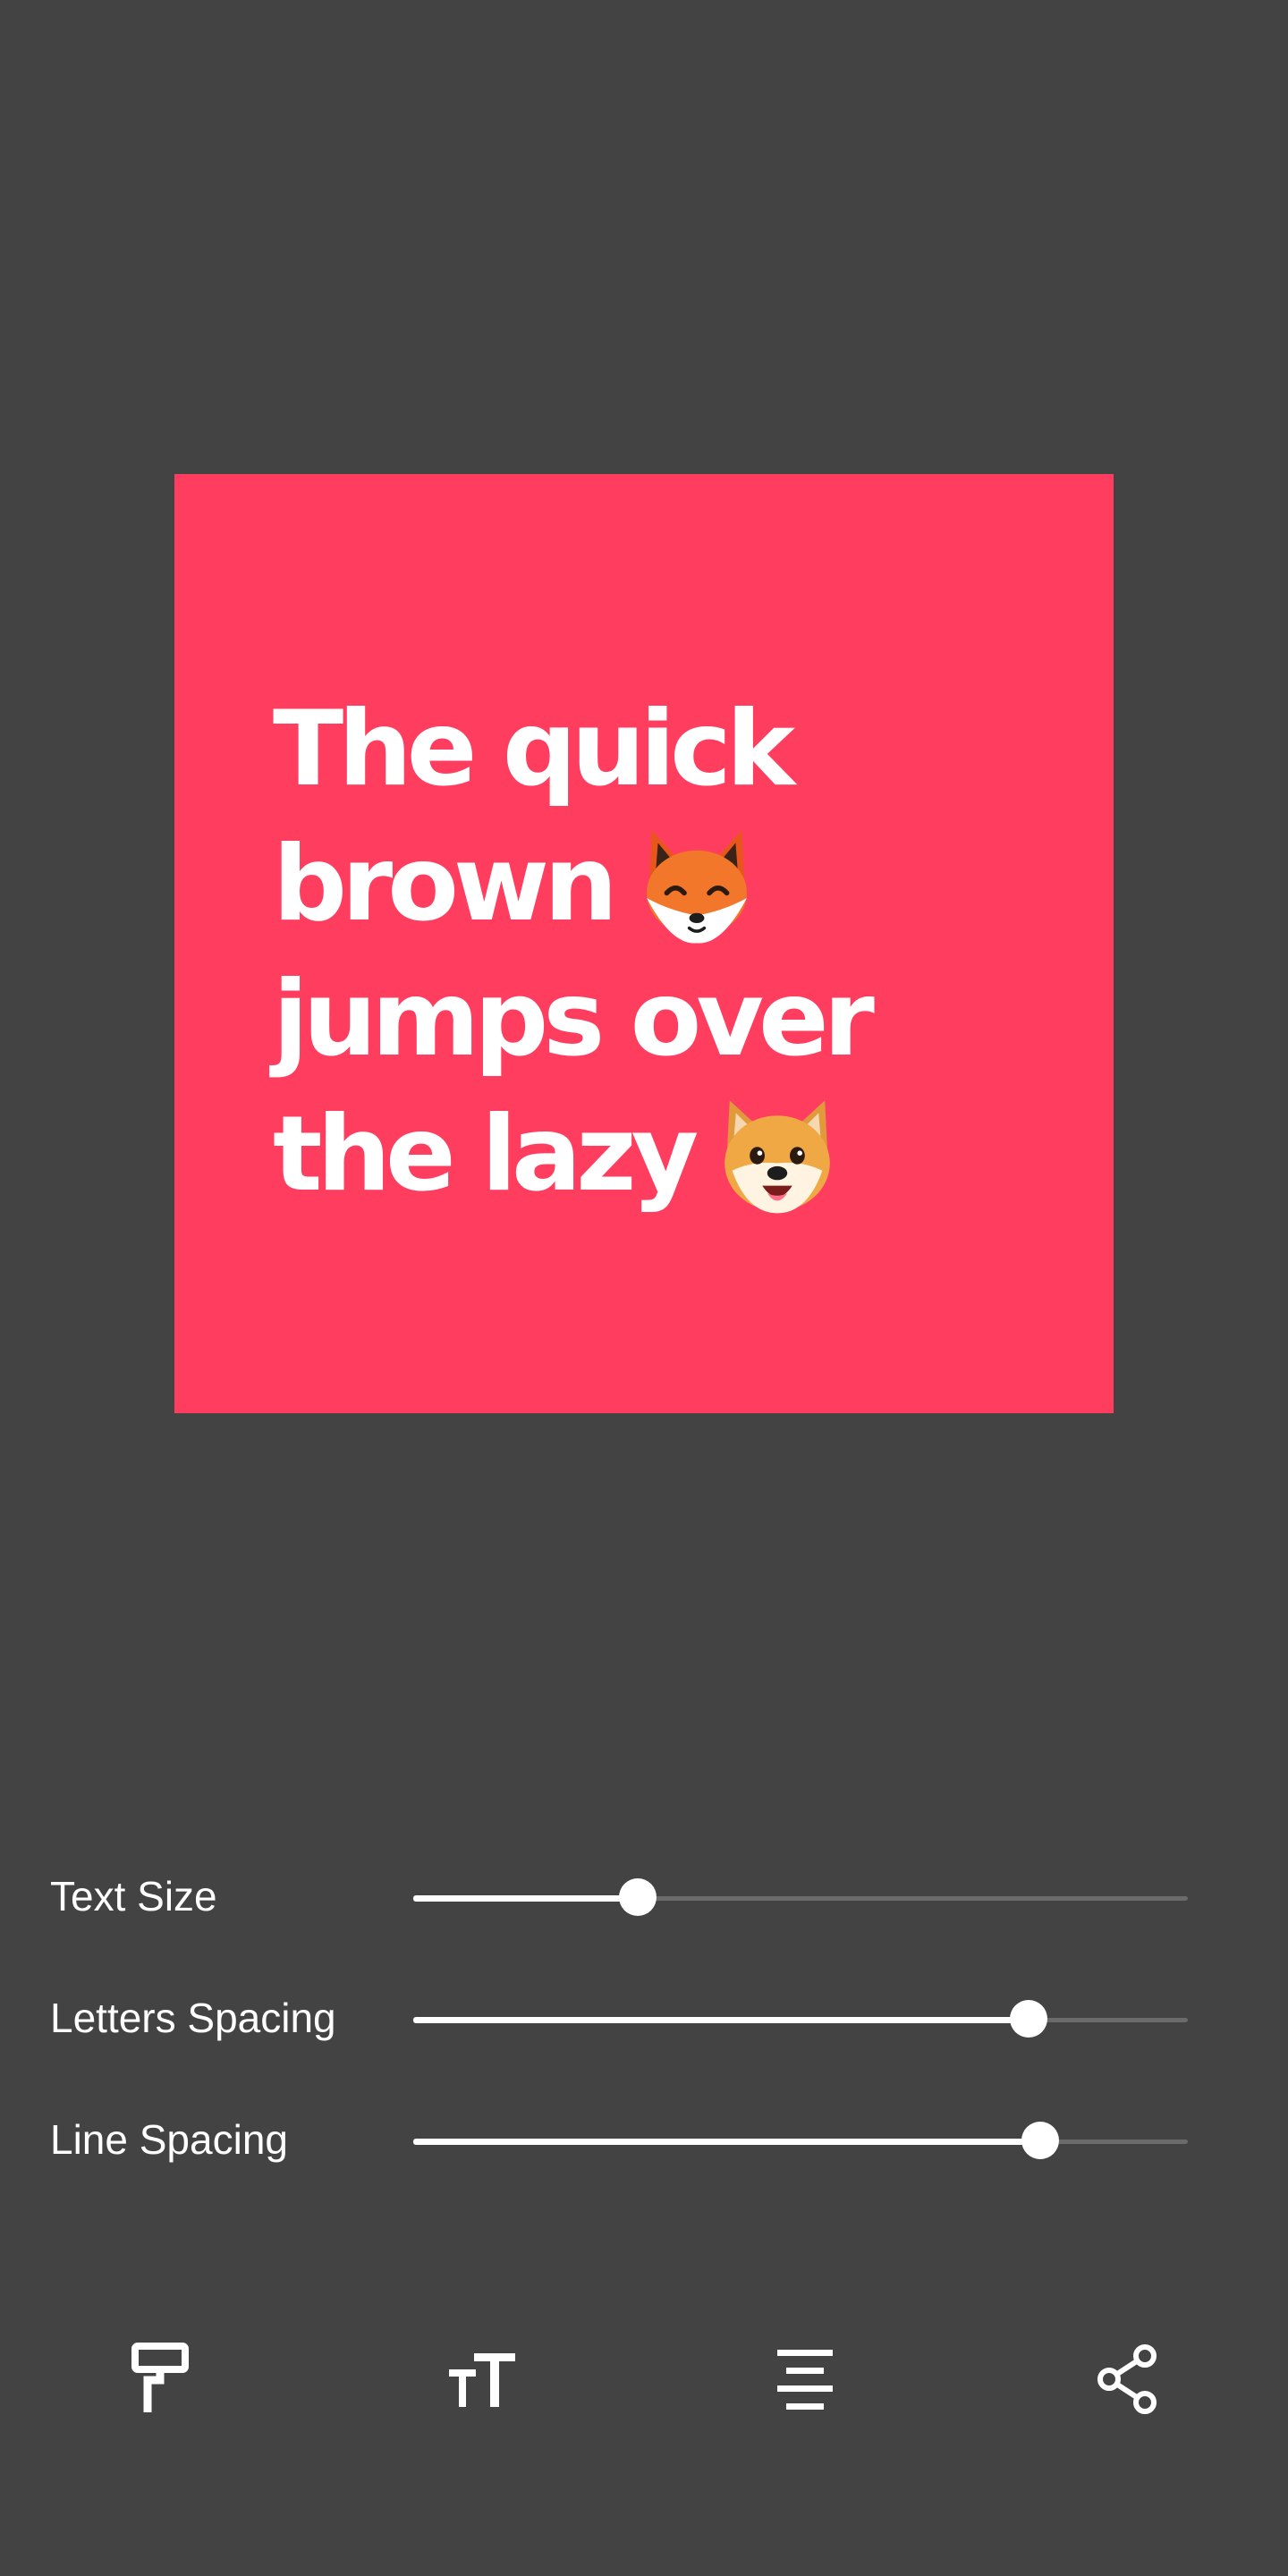 This screenshot has width=1288, height=2576. What do you see at coordinates (777, 1157) in the screenshot?
I see `dog-face-emoji` at bounding box center [777, 1157].